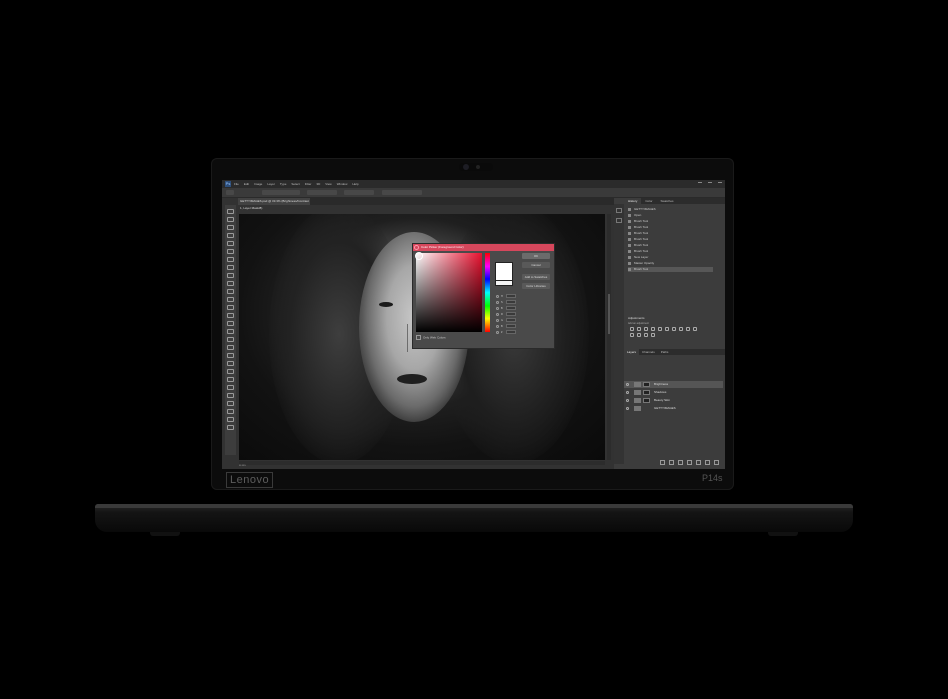  I want to click on adjustment-layer-icon, so click(689, 462).